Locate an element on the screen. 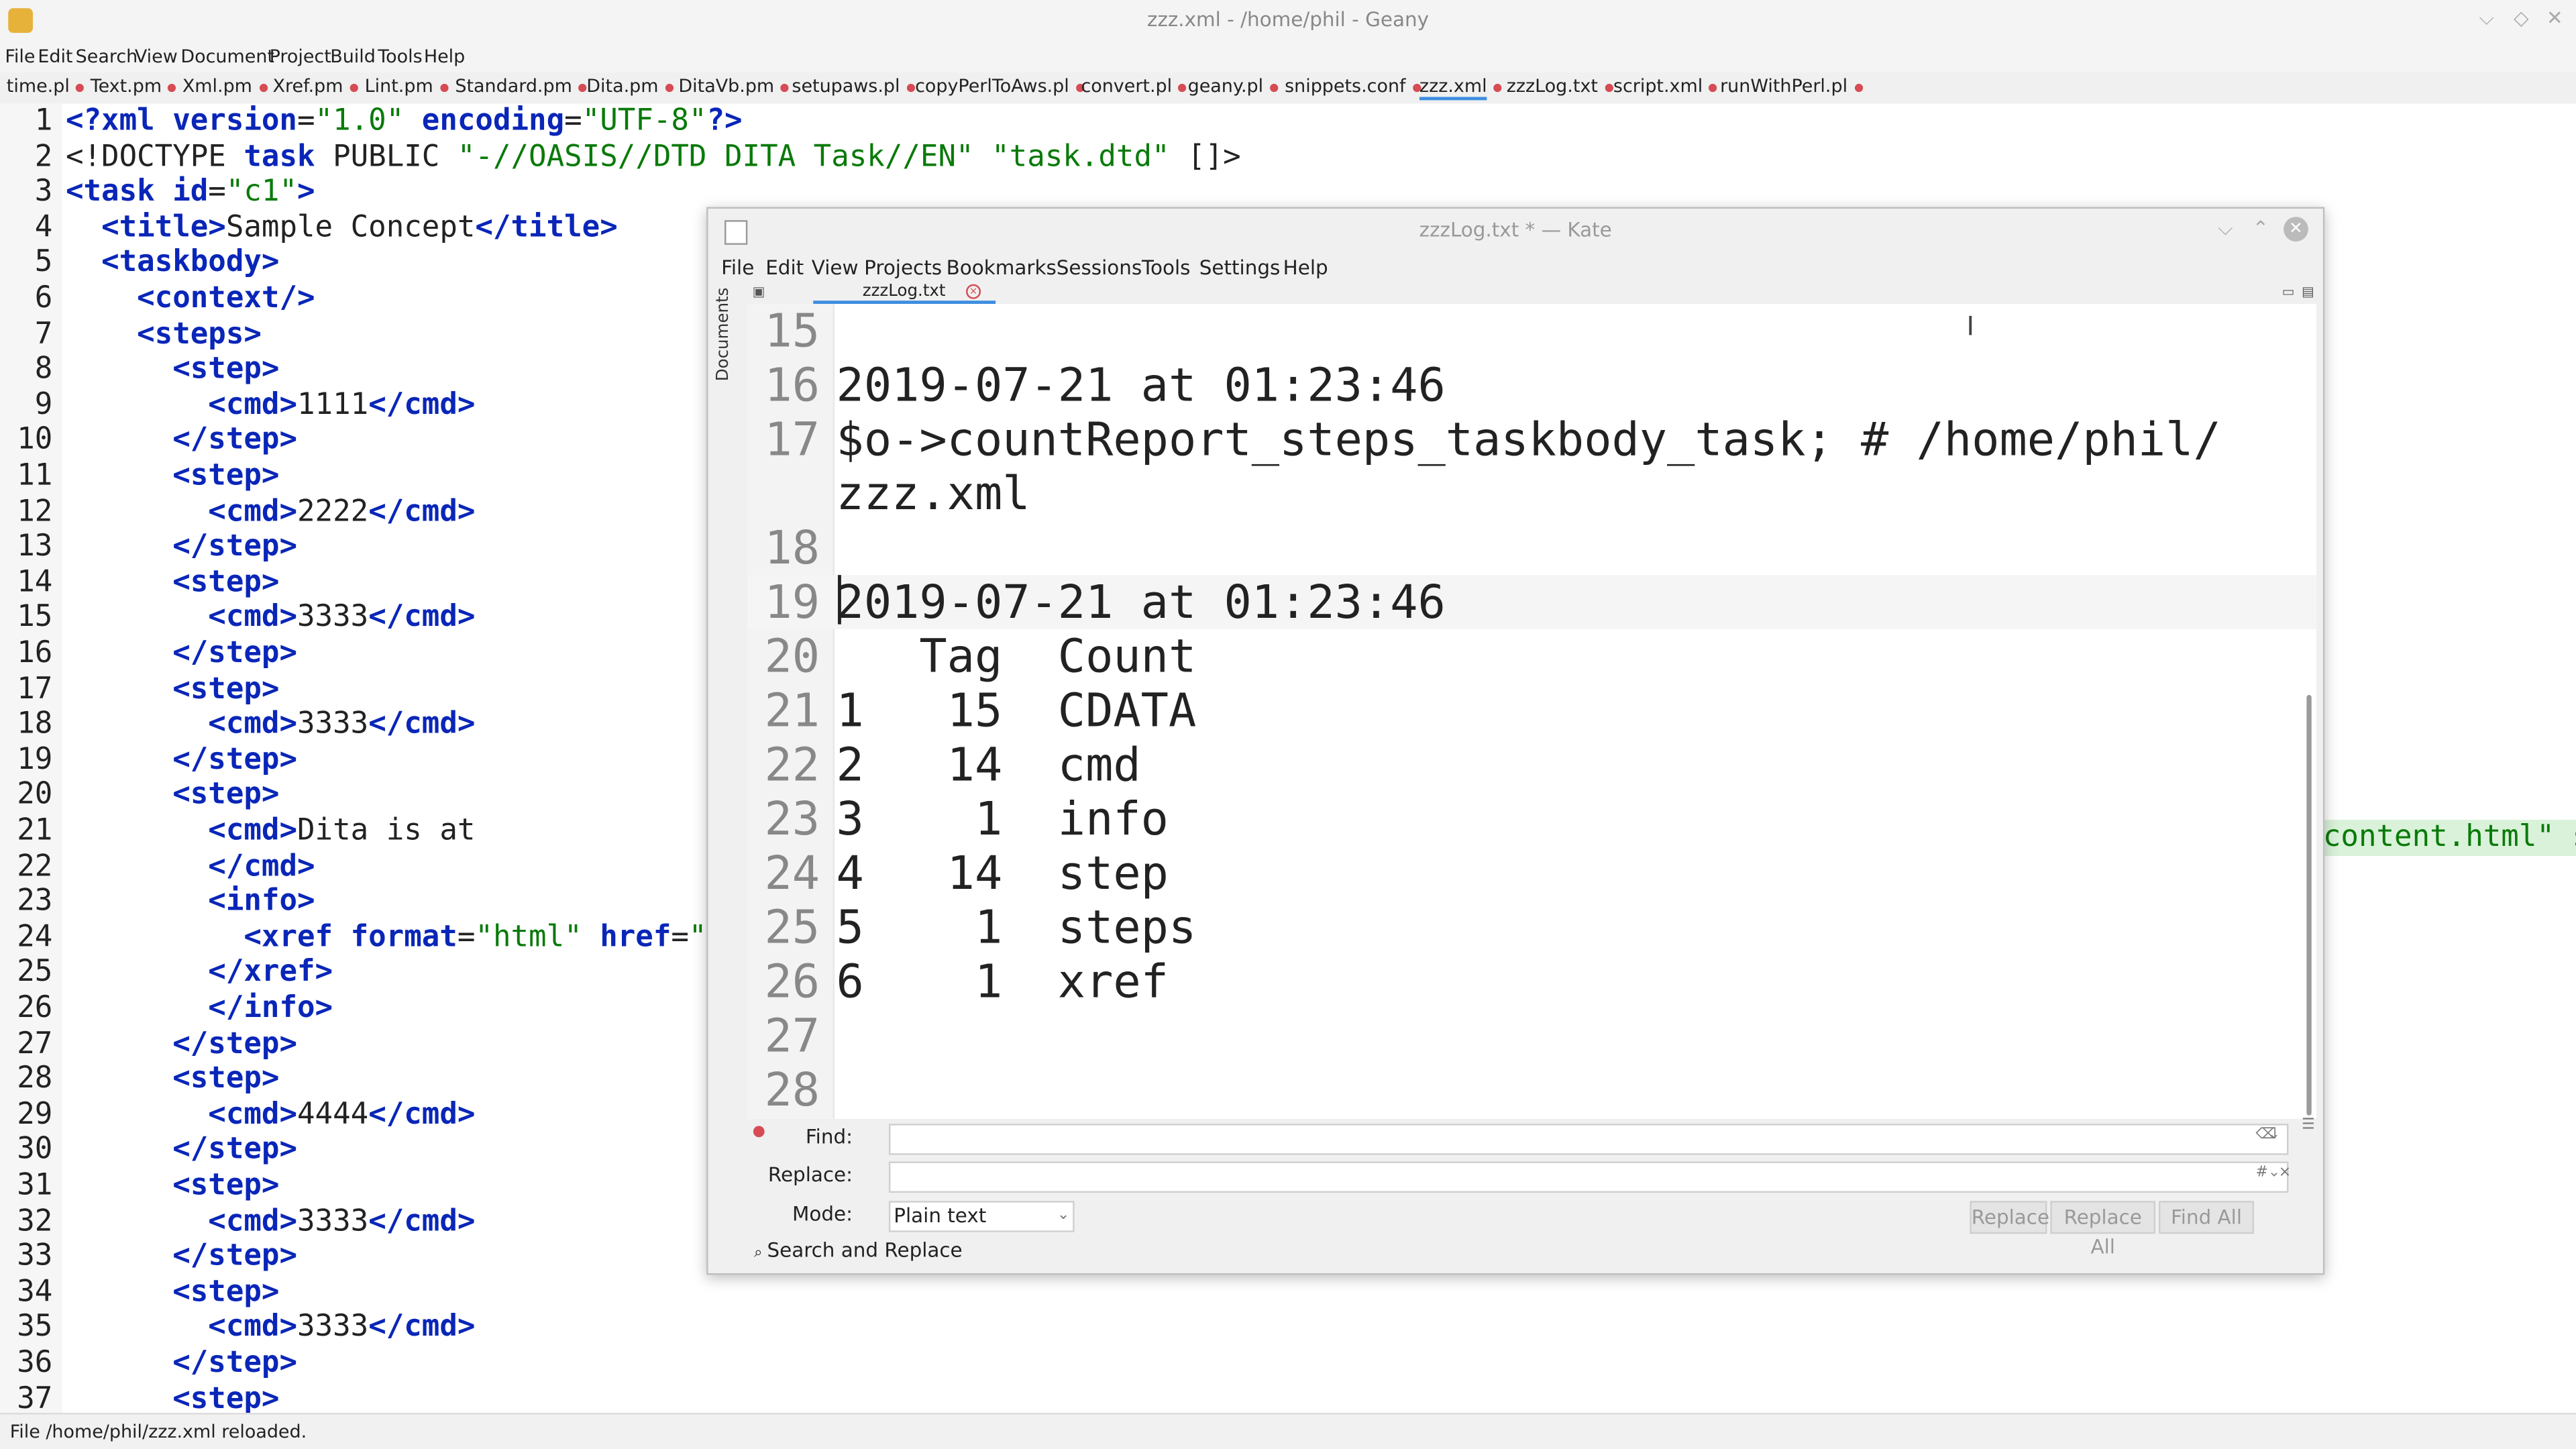 The height and width of the screenshot is (1449, 2576). mode-value: Plain text is located at coordinates (940, 1216).